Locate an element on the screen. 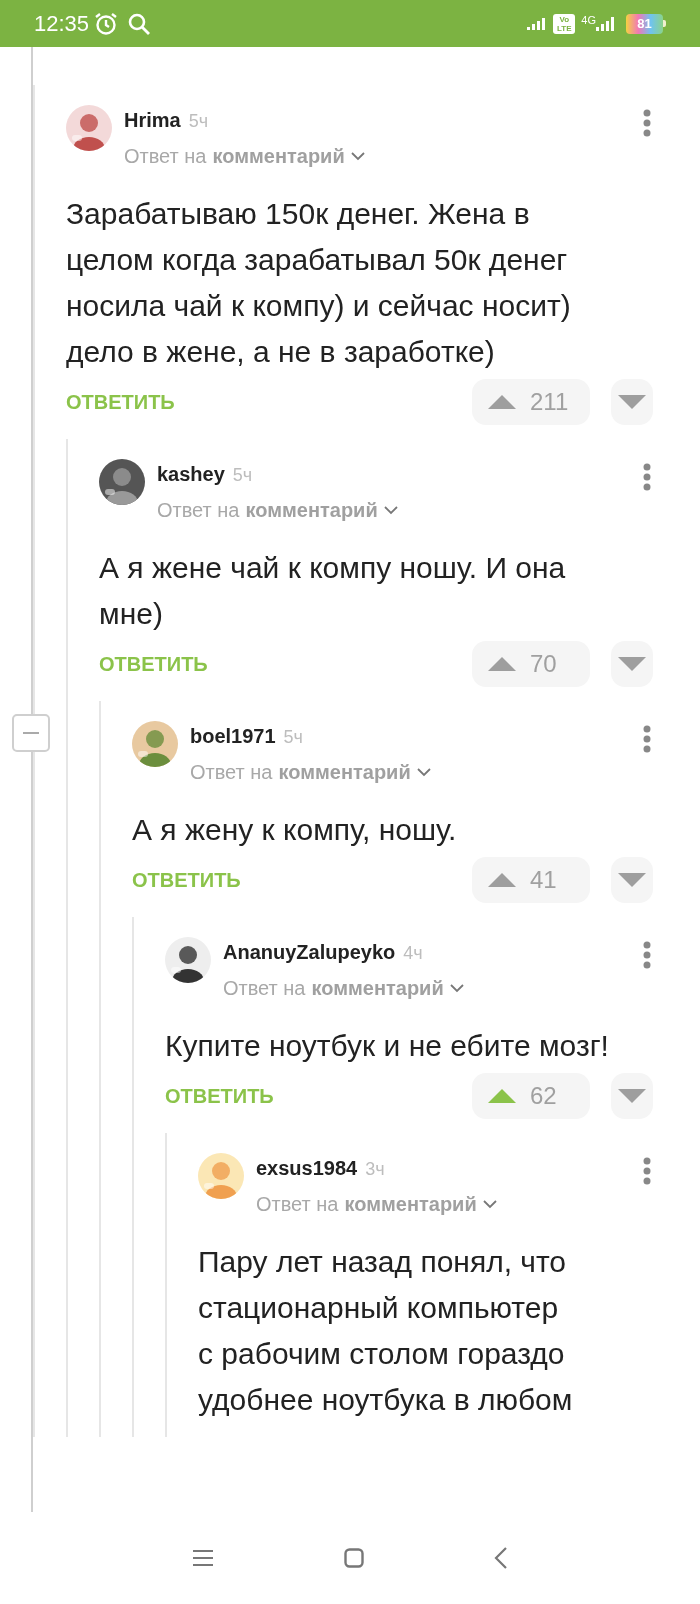 The image size is (700, 1604). comment-time: 4ч is located at coordinates (413, 953).